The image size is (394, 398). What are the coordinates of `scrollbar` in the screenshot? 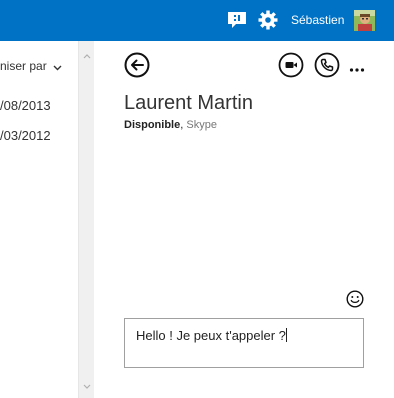 It's located at (86, 219).